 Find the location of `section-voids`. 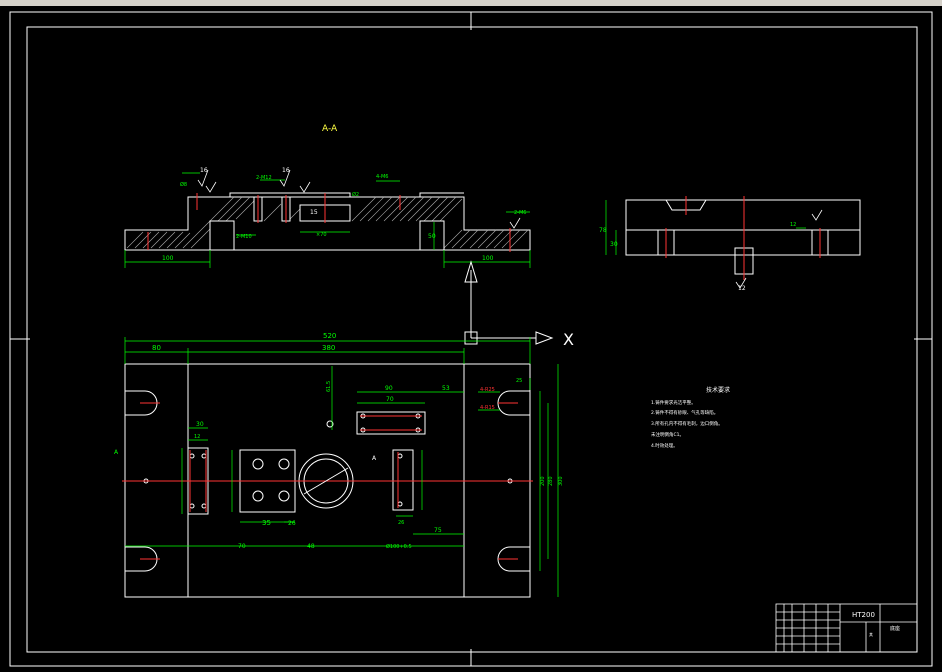

section-voids is located at coordinates (327, 223).